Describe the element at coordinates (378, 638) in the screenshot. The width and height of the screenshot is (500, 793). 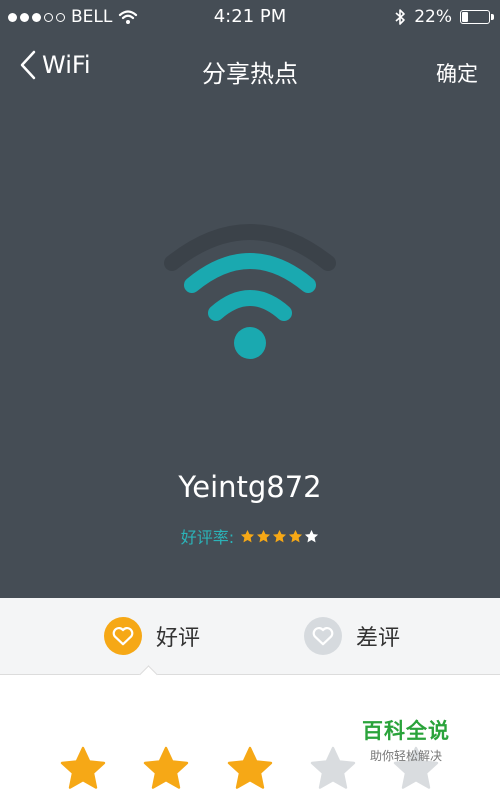
I see `tab-bad-label: 差评` at that location.